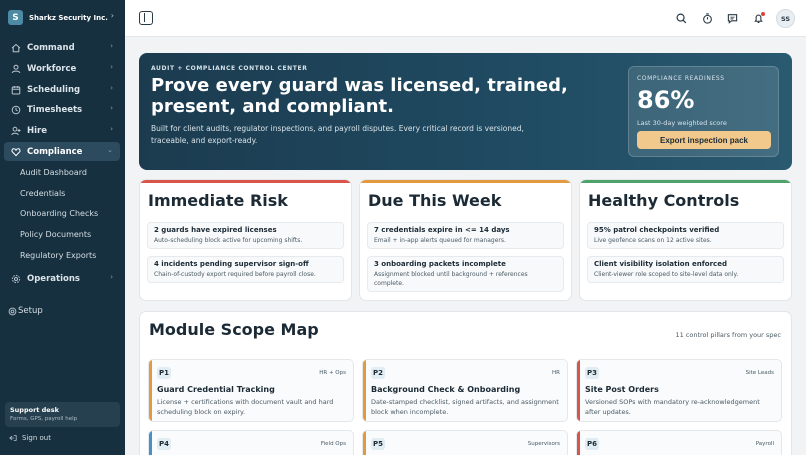 The width and height of the screenshot is (806, 455). I want to click on avatar: SS, so click(785, 18).